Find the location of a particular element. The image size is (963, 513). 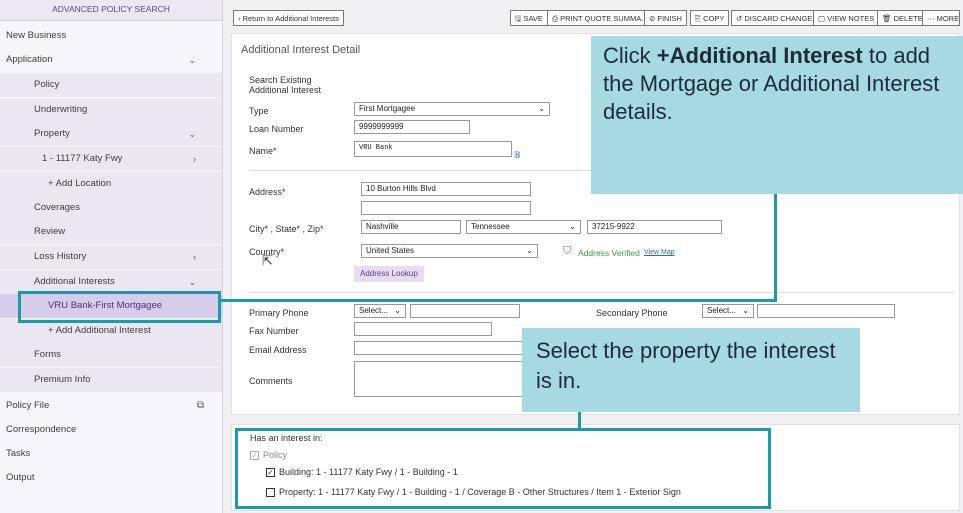

external-link-icon: ⧉ is located at coordinates (200, 405).